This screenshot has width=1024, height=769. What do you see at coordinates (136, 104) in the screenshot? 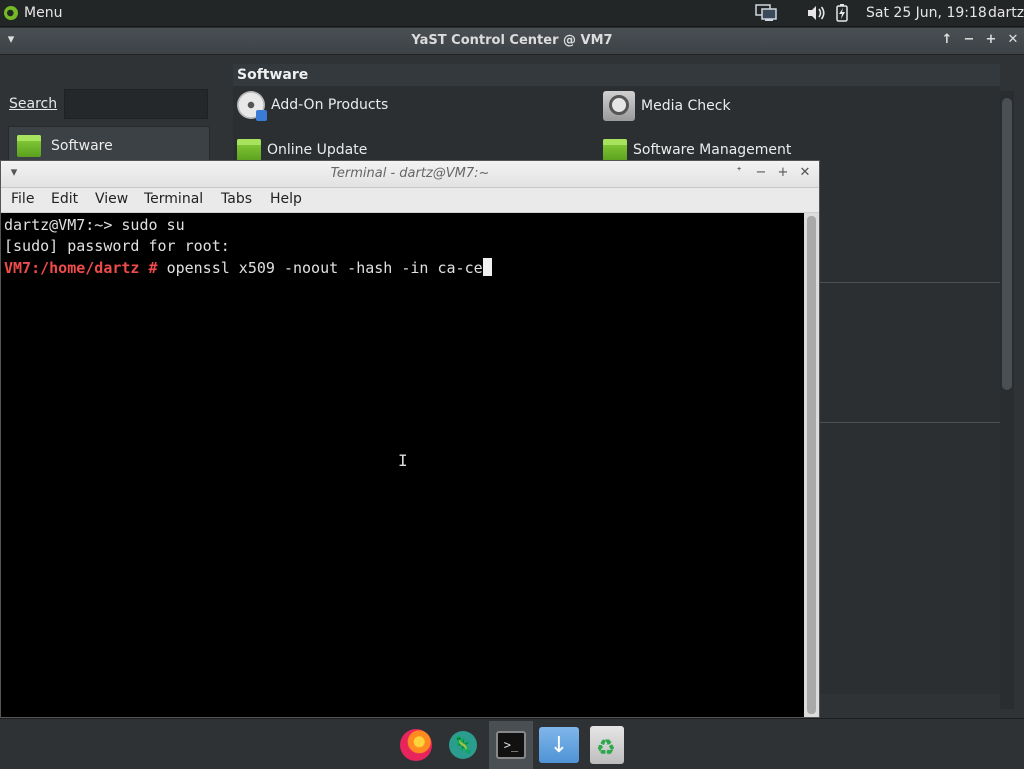
I see `search-input` at bounding box center [136, 104].